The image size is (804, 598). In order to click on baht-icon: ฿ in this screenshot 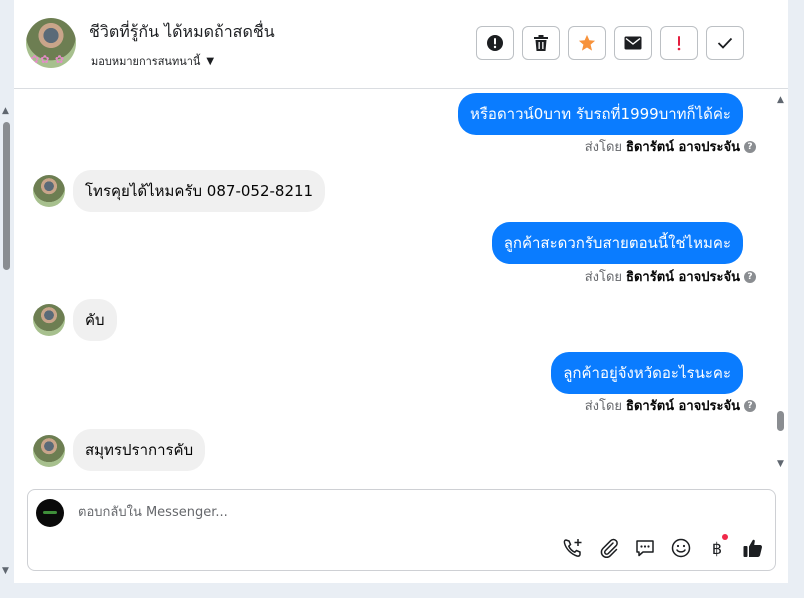, I will do `click(717, 548)`.